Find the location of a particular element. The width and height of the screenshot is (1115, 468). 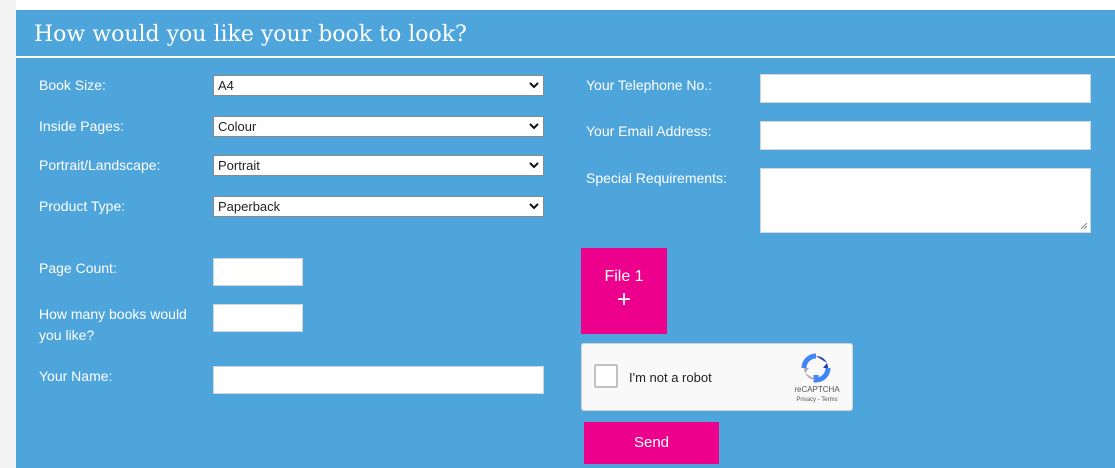

product-type-value: Paperback is located at coordinates (249, 206).